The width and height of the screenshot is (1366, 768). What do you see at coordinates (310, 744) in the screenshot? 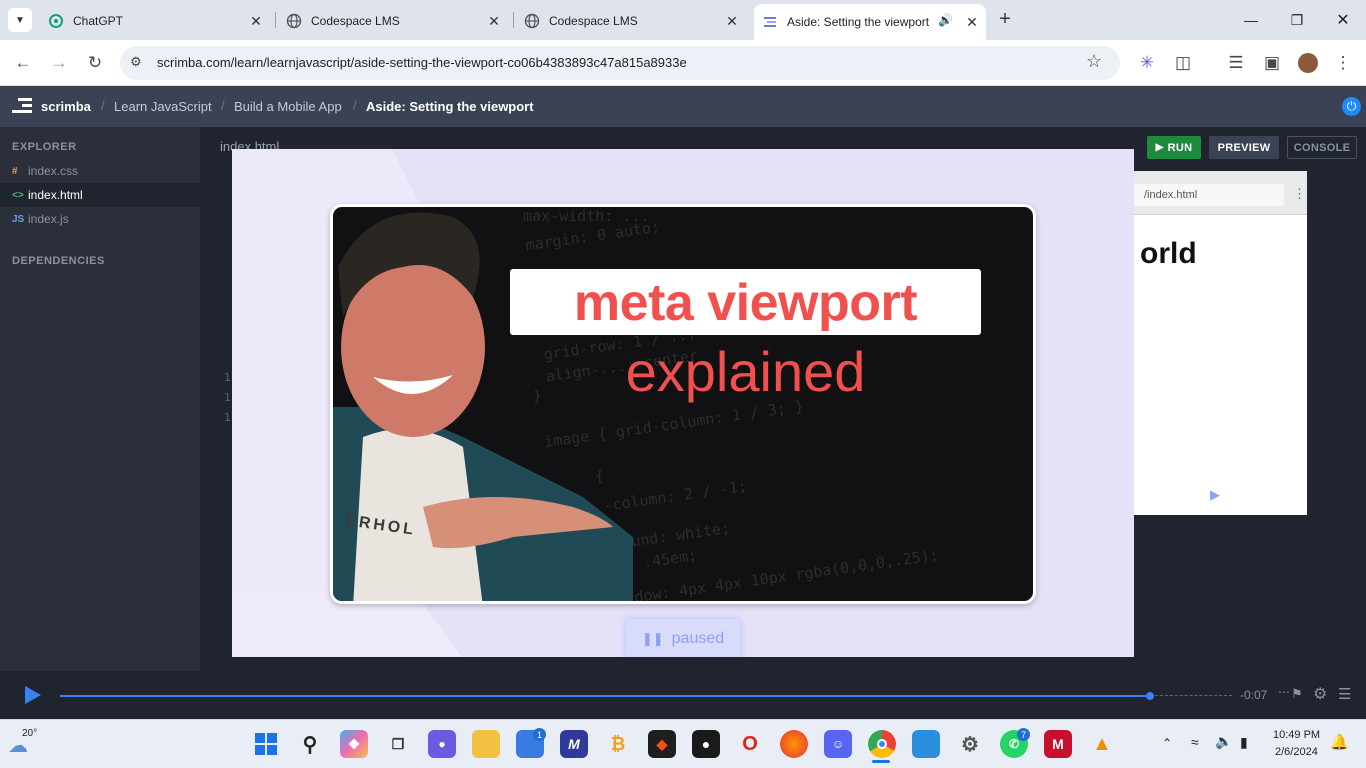
I see `search-icon: ⚲` at bounding box center [310, 744].